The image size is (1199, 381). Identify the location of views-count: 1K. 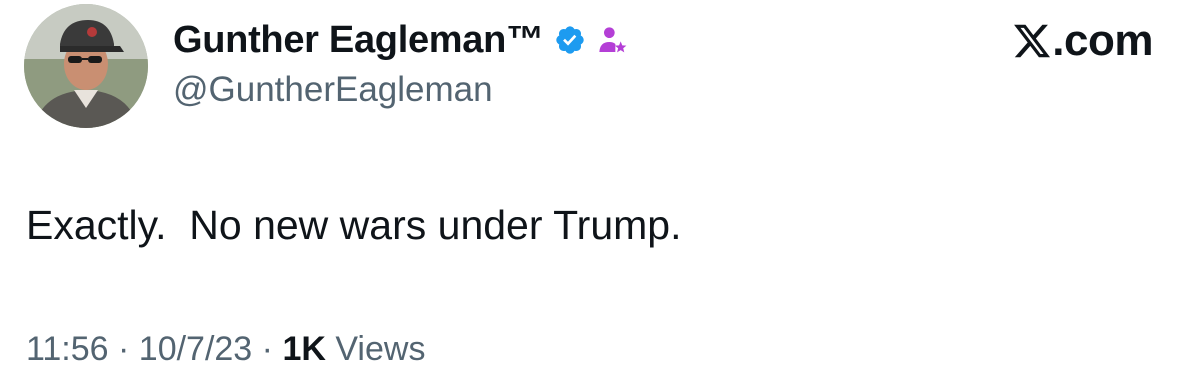
(304, 349).